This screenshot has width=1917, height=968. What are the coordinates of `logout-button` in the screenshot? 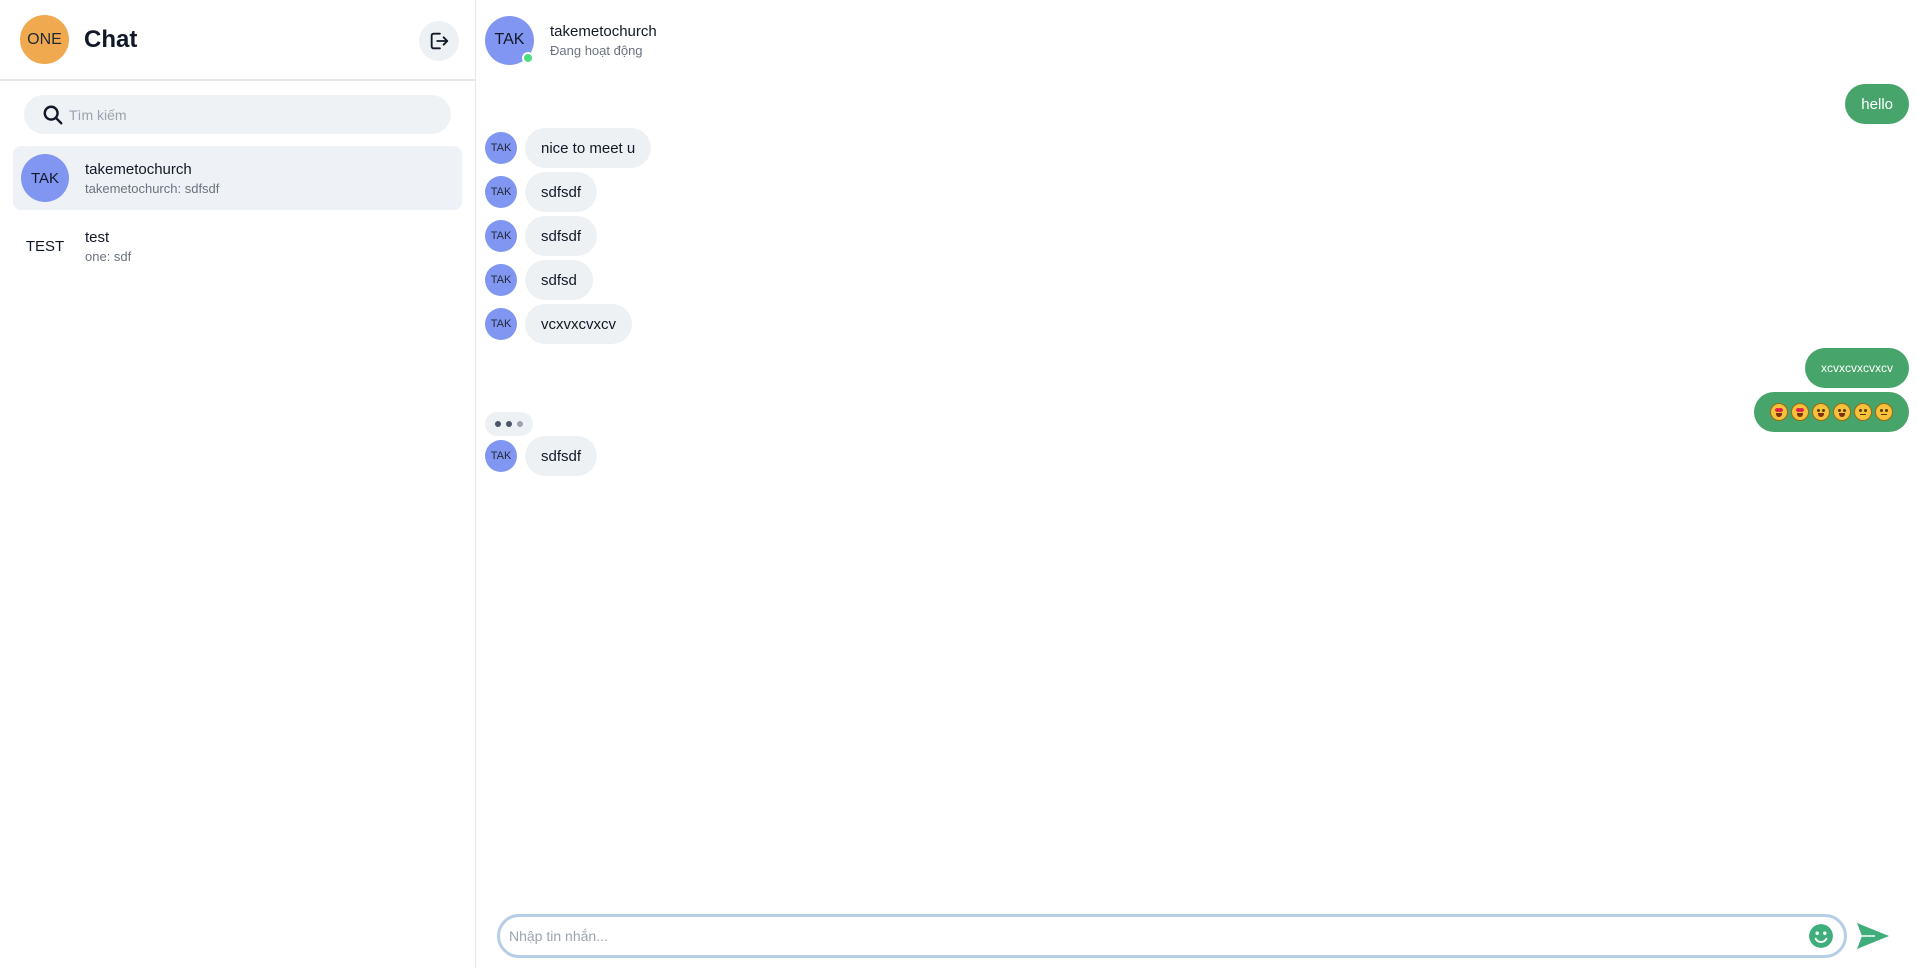 It's located at (439, 41).